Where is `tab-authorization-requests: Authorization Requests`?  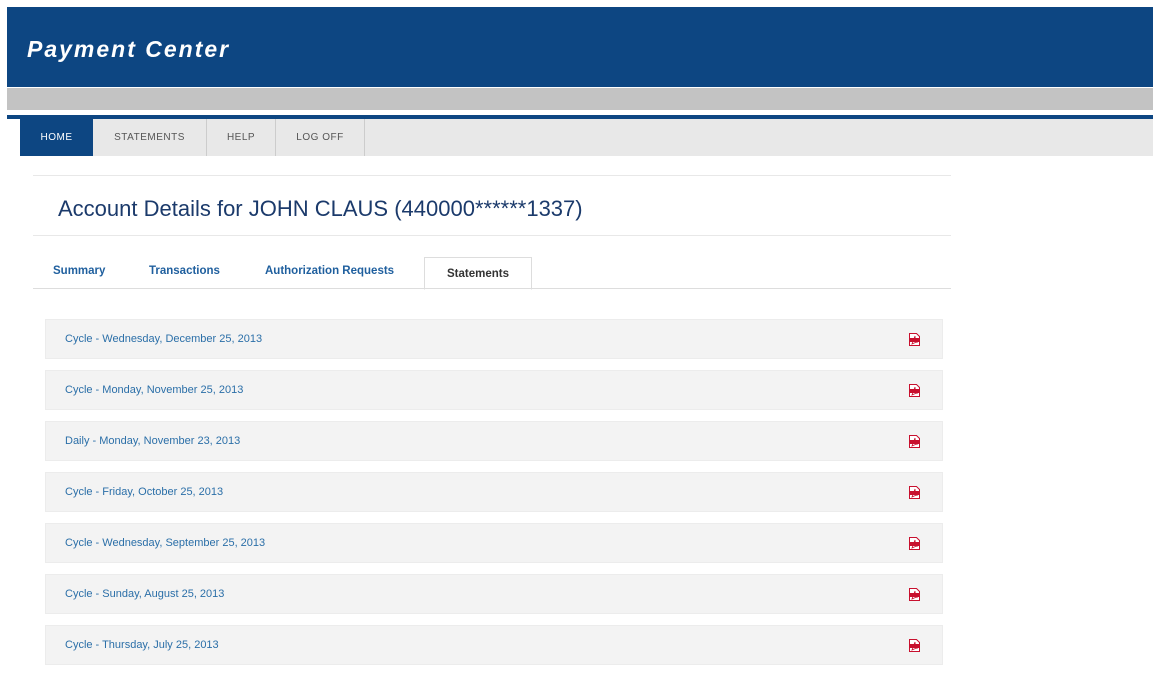 tab-authorization-requests: Authorization Requests is located at coordinates (329, 272).